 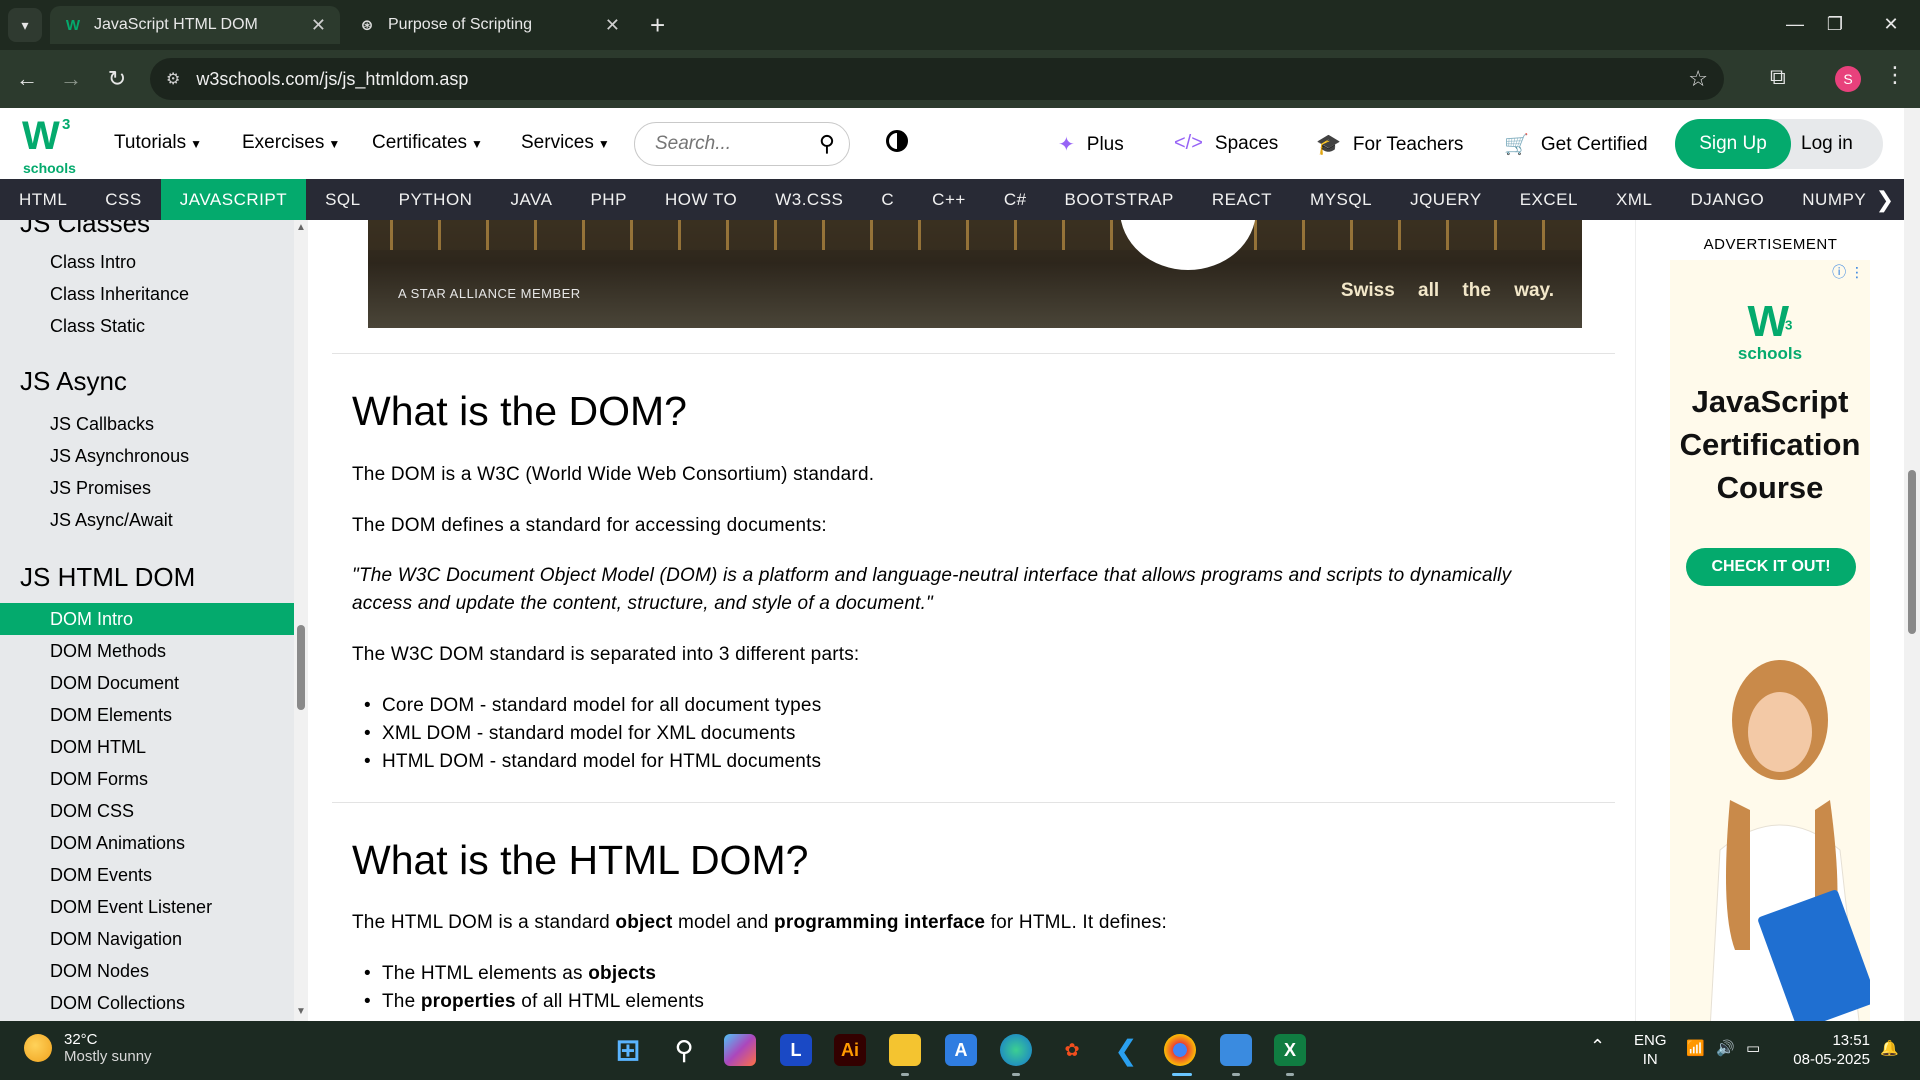 What do you see at coordinates (565, 143) in the screenshot?
I see `menu-services: Services ▼` at bounding box center [565, 143].